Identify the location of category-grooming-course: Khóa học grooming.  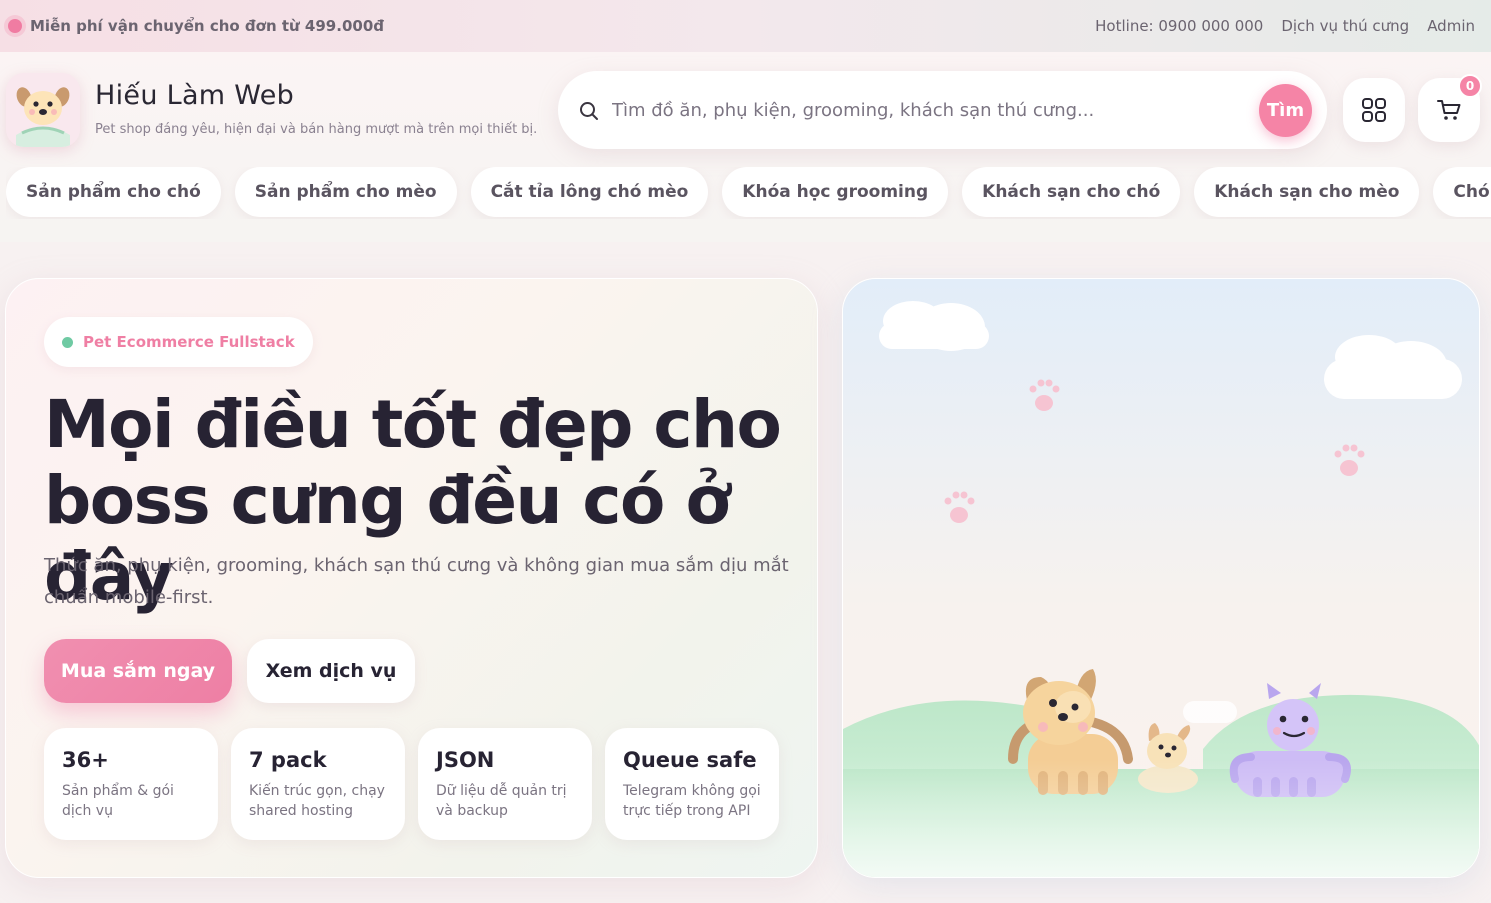
(835, 192).